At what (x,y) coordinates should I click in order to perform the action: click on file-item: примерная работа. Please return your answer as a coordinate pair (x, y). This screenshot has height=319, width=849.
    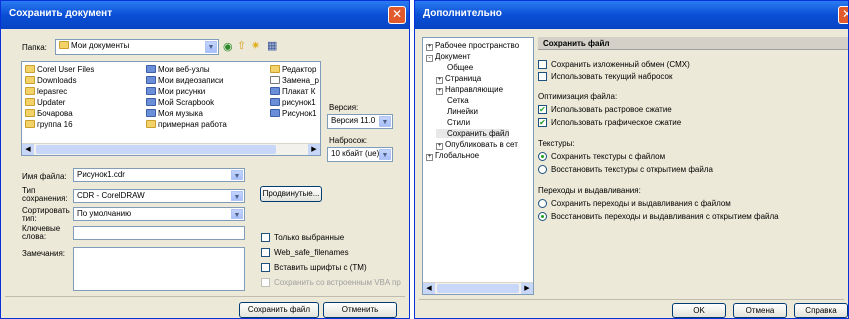
    Looking at the image, I should click on (186, 124).